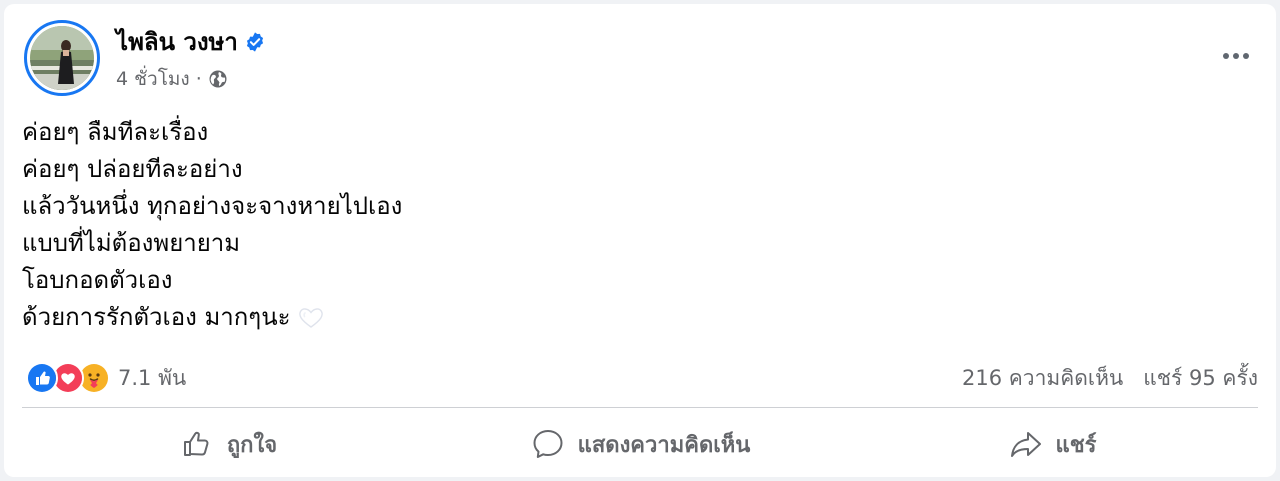  I want to click on comment-button: แสดงความคิดเห็น, so click(640, 444).